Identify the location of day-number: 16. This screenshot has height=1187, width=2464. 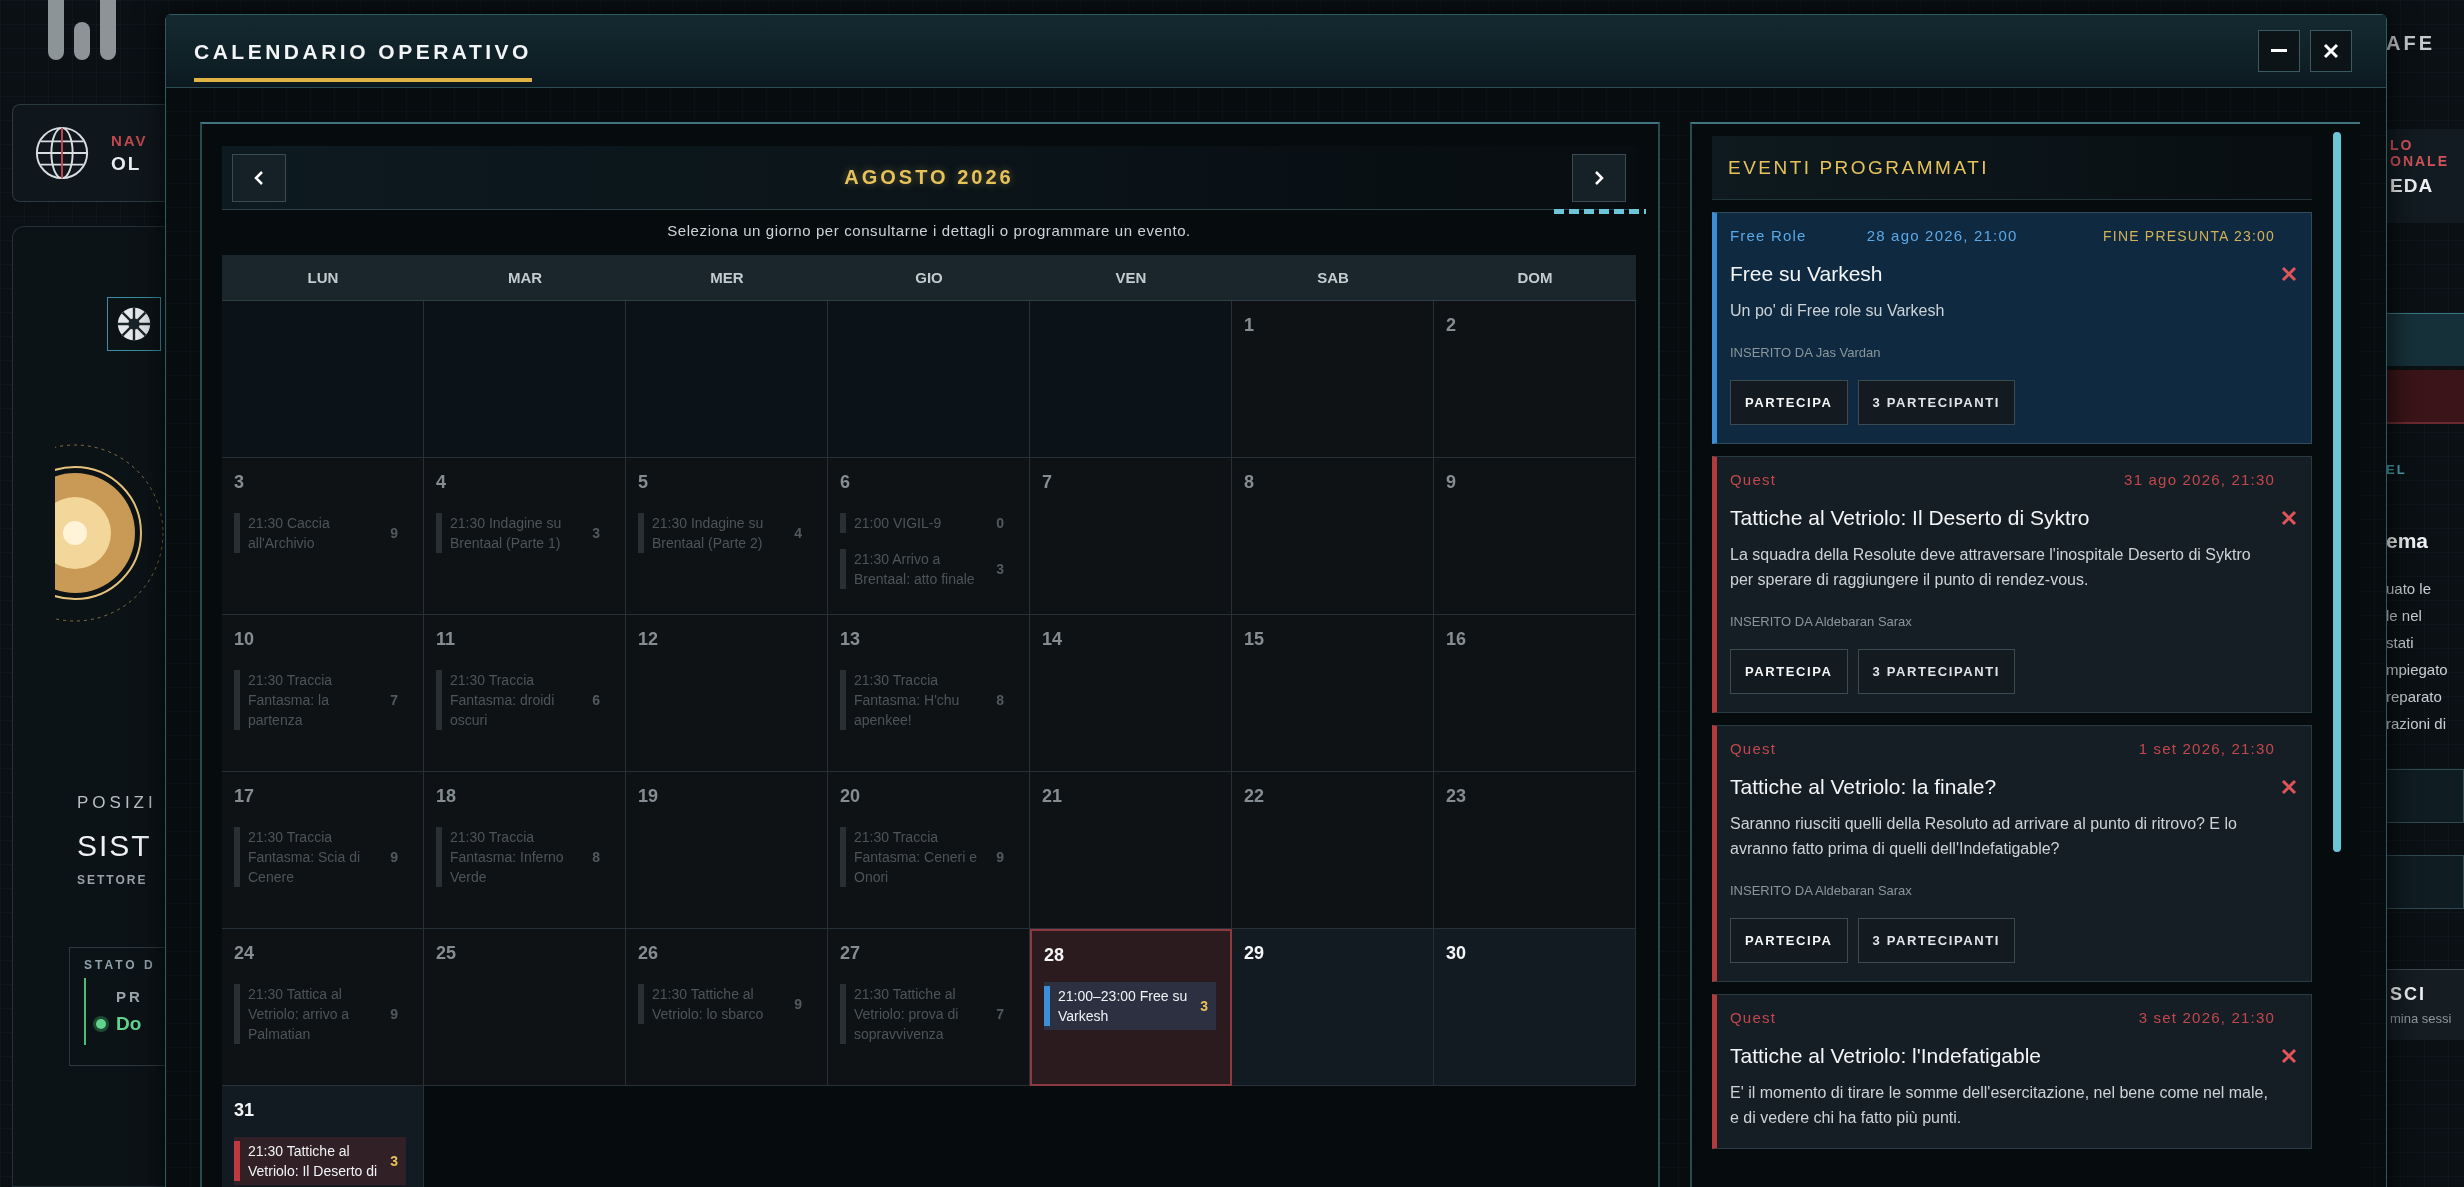
(1456, 639).